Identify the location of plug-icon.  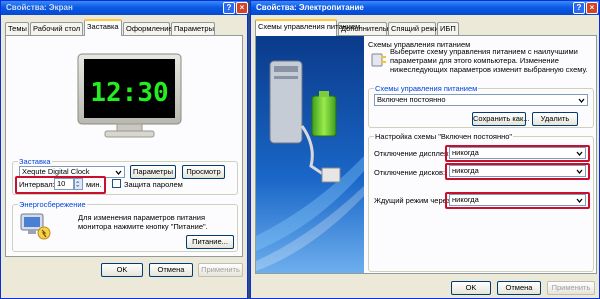
(378, 60).